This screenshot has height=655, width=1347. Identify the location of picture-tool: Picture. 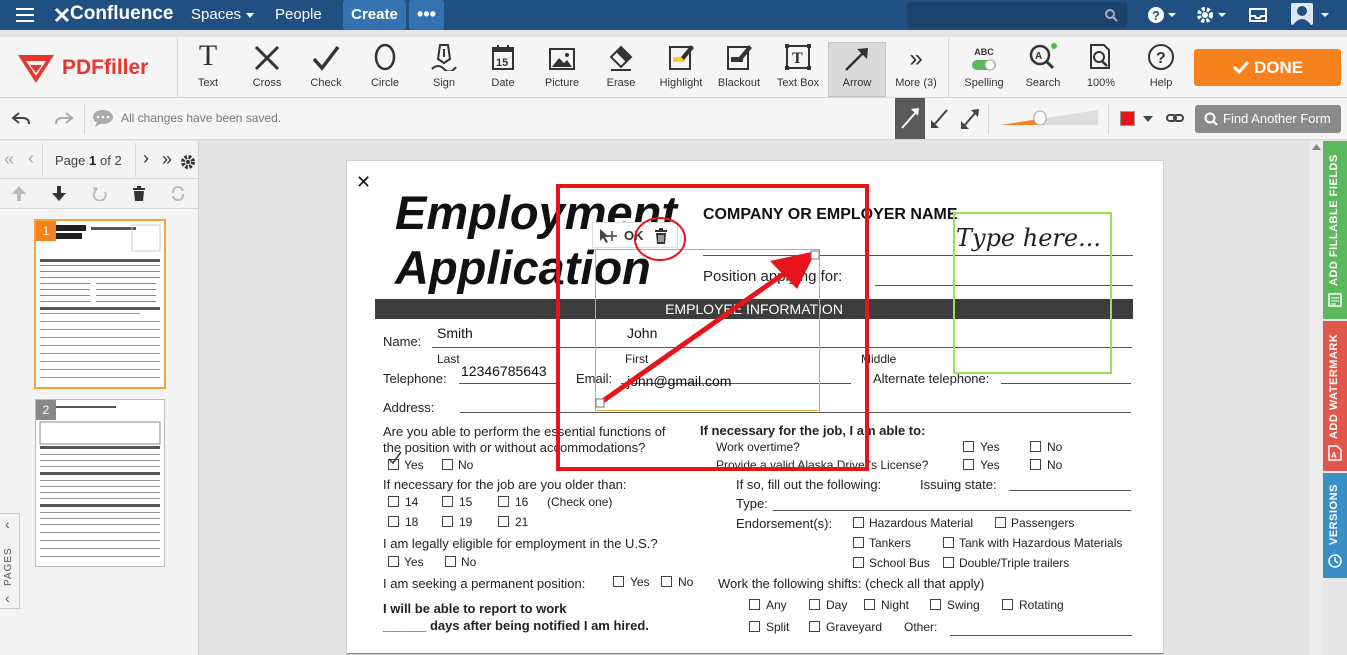
(562, 67).